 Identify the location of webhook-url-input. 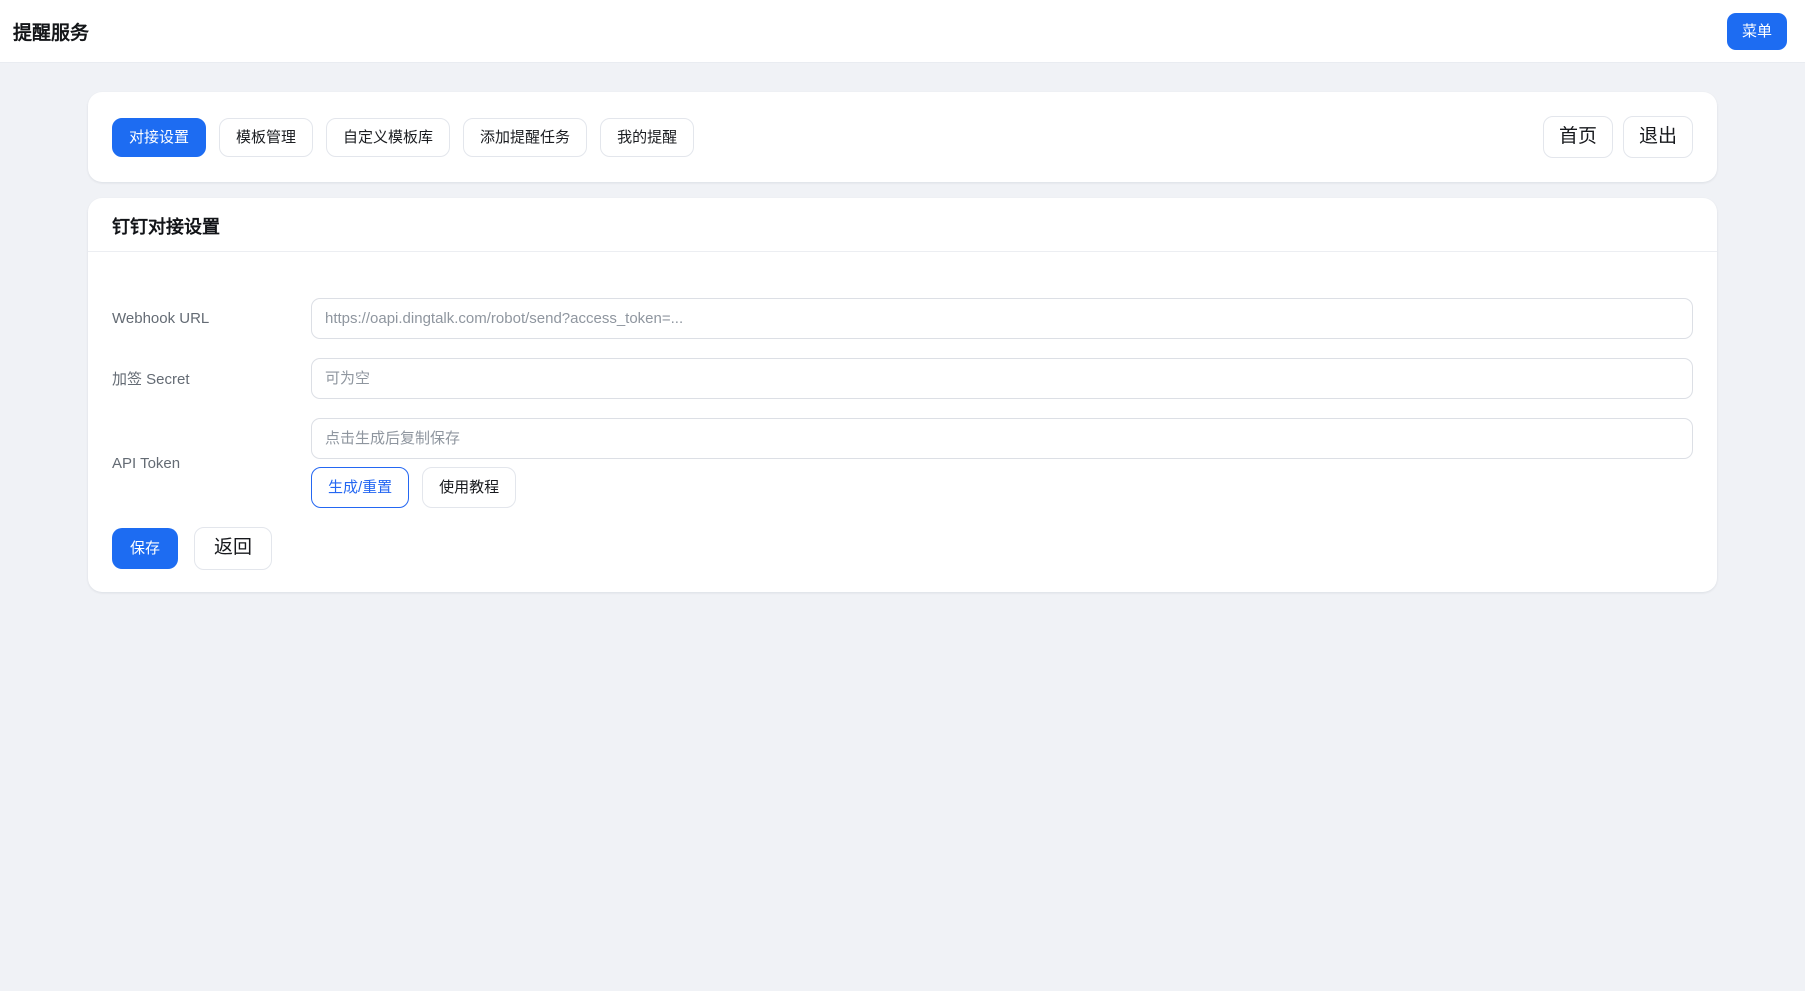
(1002, 318).